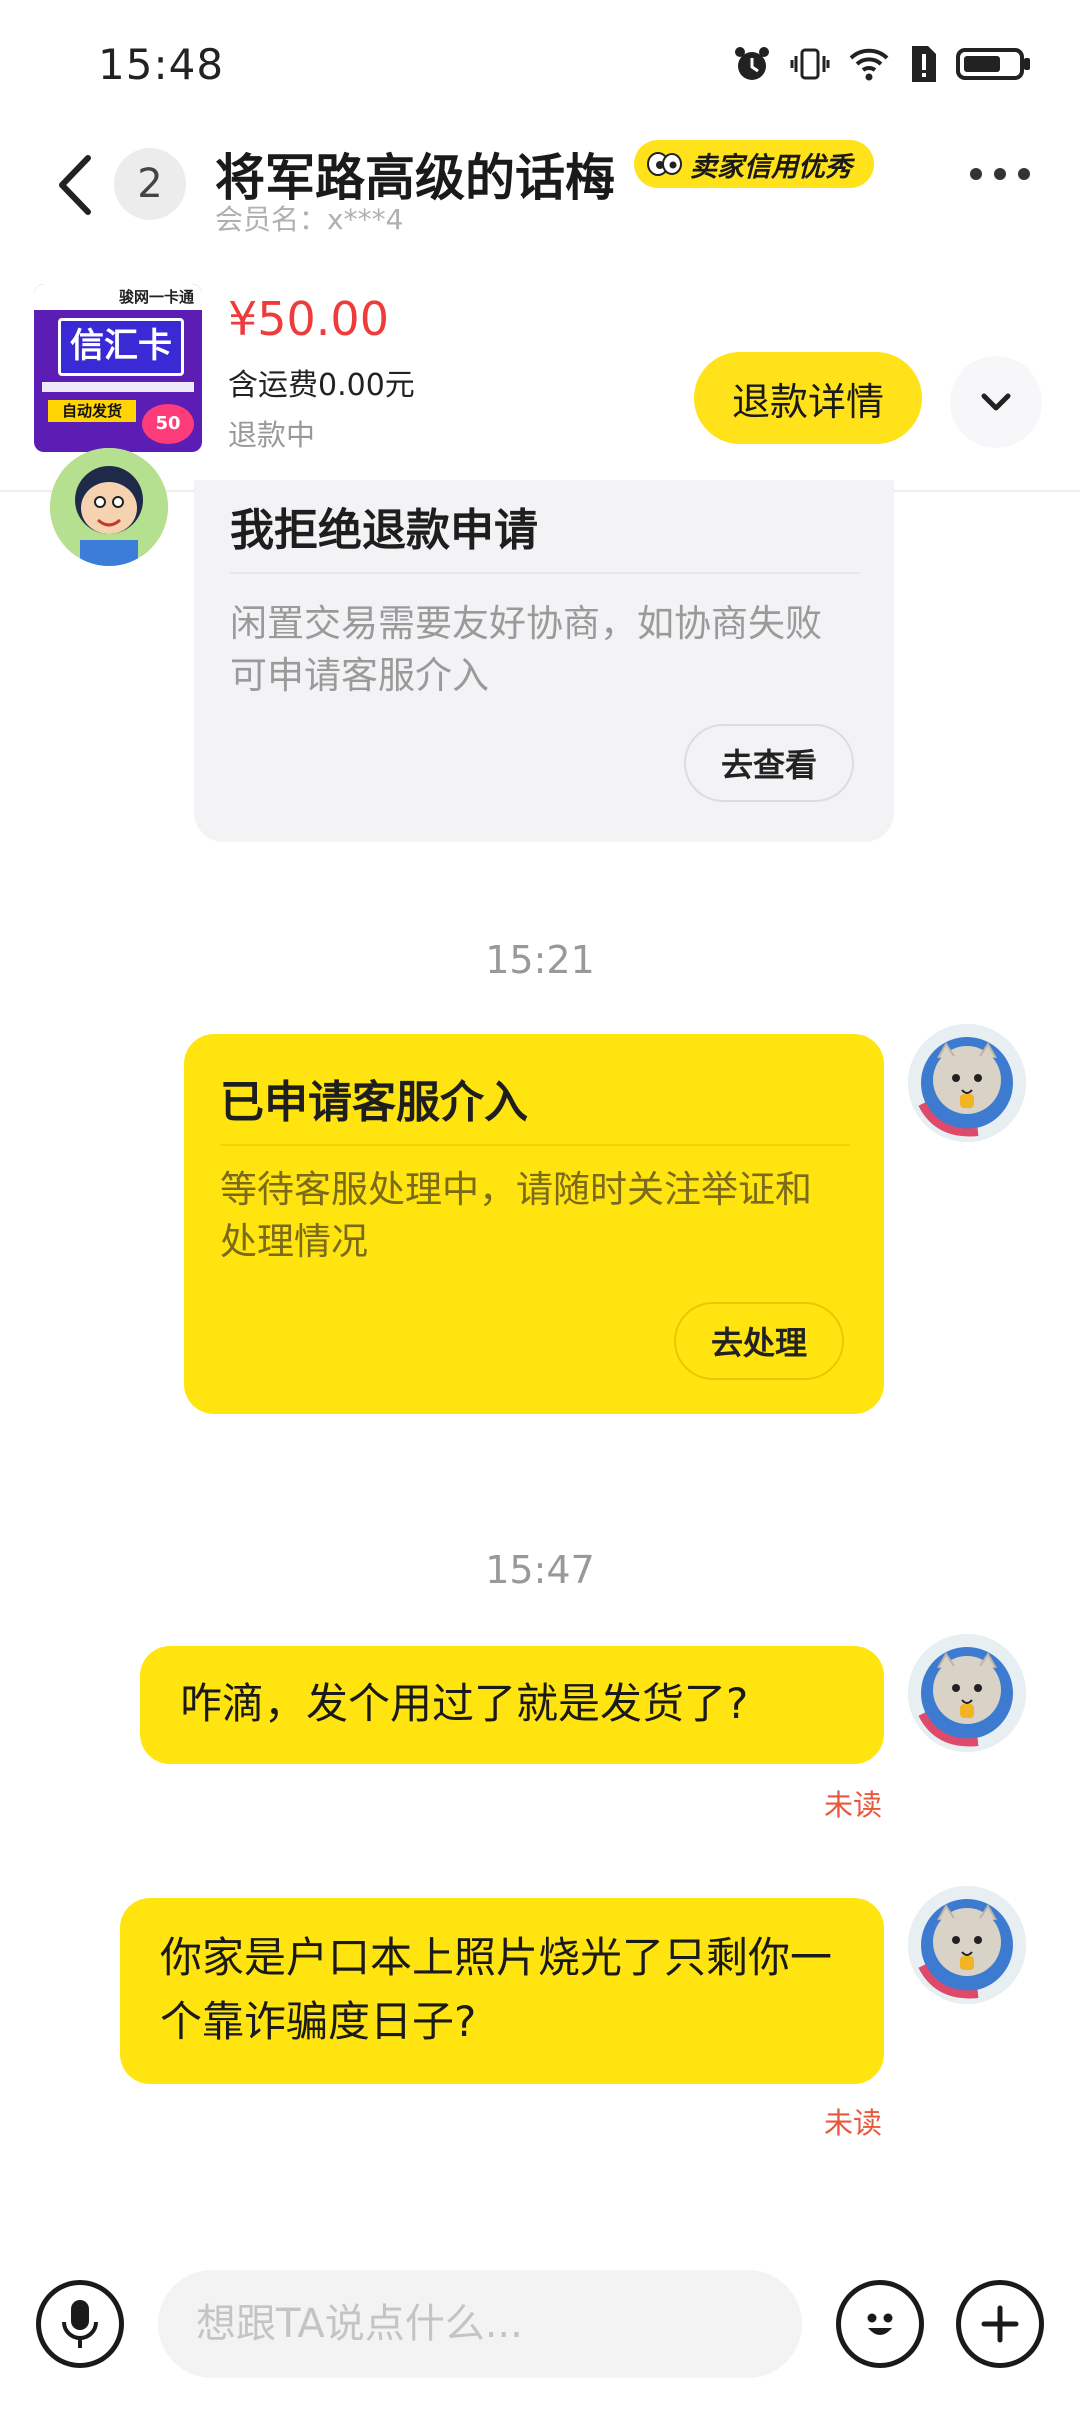 The image size is (1080, 2412). Describe the element at coordinates (869, 64) in the screenshot. I see `wifi-icon` at that location.